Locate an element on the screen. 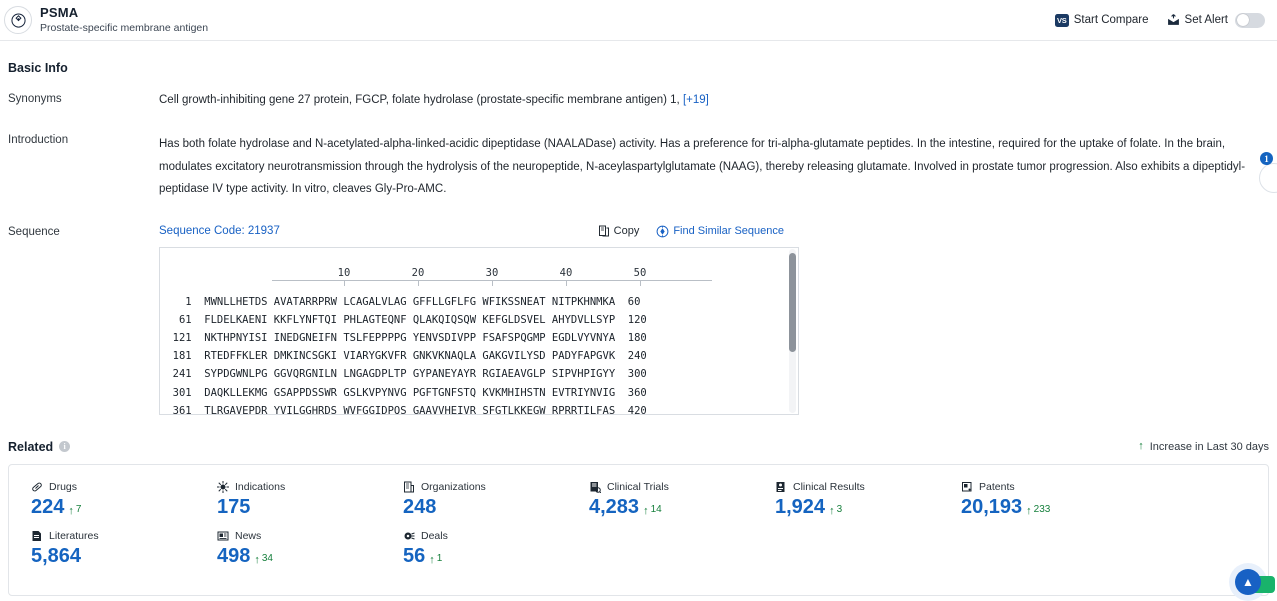 The height and width of the screenshot is (601, 1277). stat-literatures: Literatures 5,864 is located at coordinates (102, 548).